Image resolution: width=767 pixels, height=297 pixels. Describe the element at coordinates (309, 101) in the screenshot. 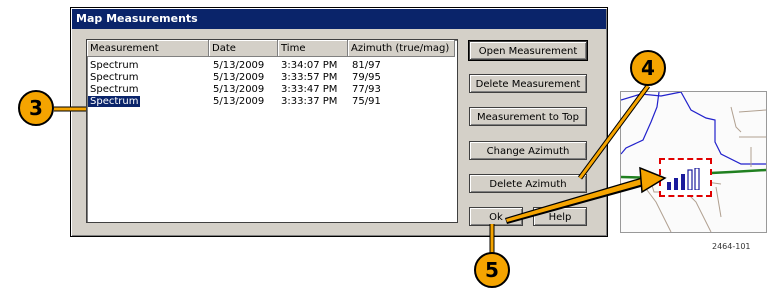

I see `cell-time: 3:33:37 PM` at that location.